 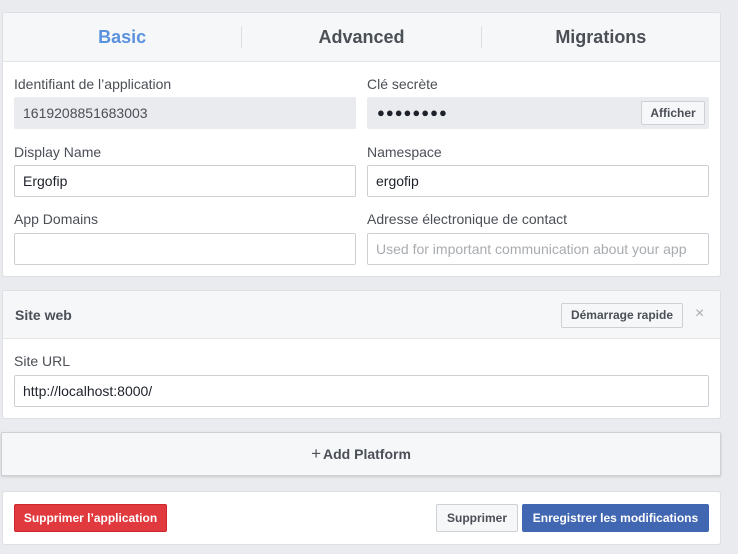 What do you see at coordinates (185, 113) in the screenshot?
I see `app-id-field: 1619208851683003` at bounding box center [185, 113].